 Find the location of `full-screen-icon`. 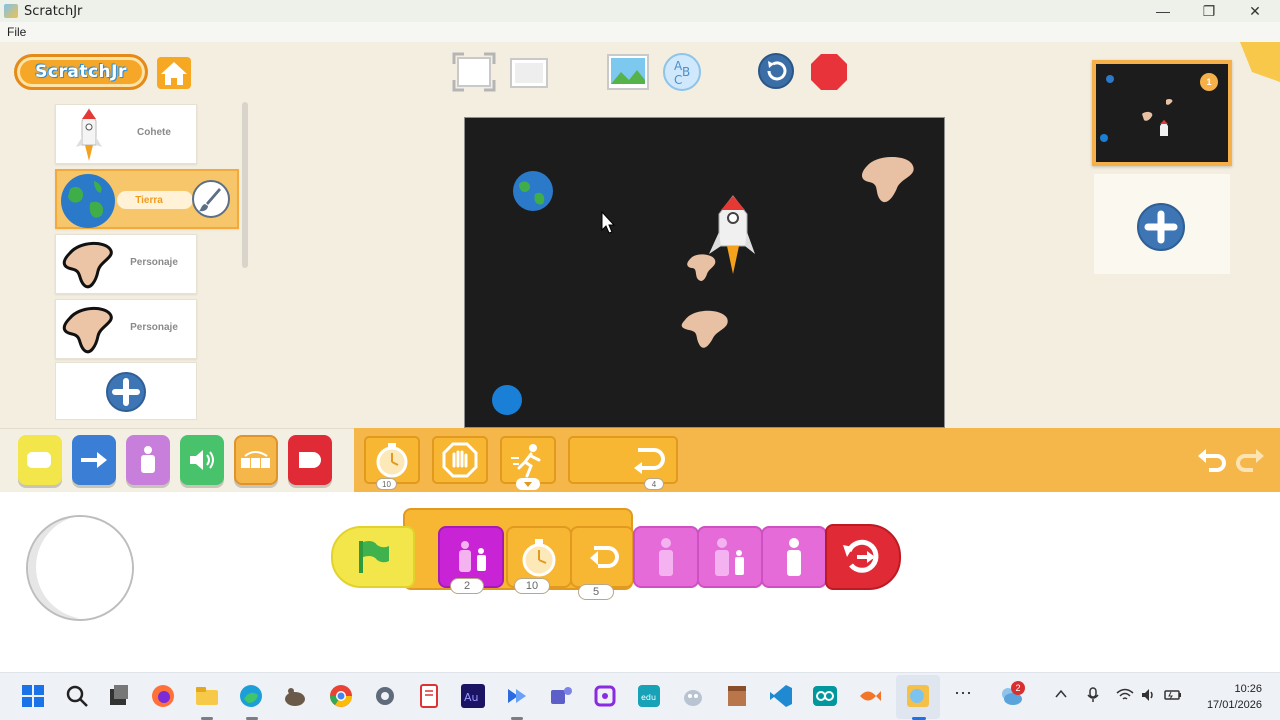

full-screen-icon is located at coordinates (474, 72).